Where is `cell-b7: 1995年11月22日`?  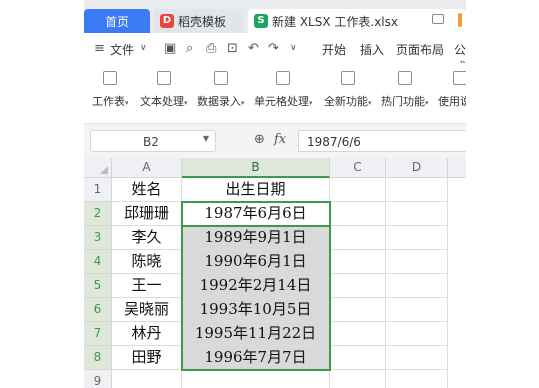 cell-b7: 1995年11月22日 is located at coordinates (256, 334).